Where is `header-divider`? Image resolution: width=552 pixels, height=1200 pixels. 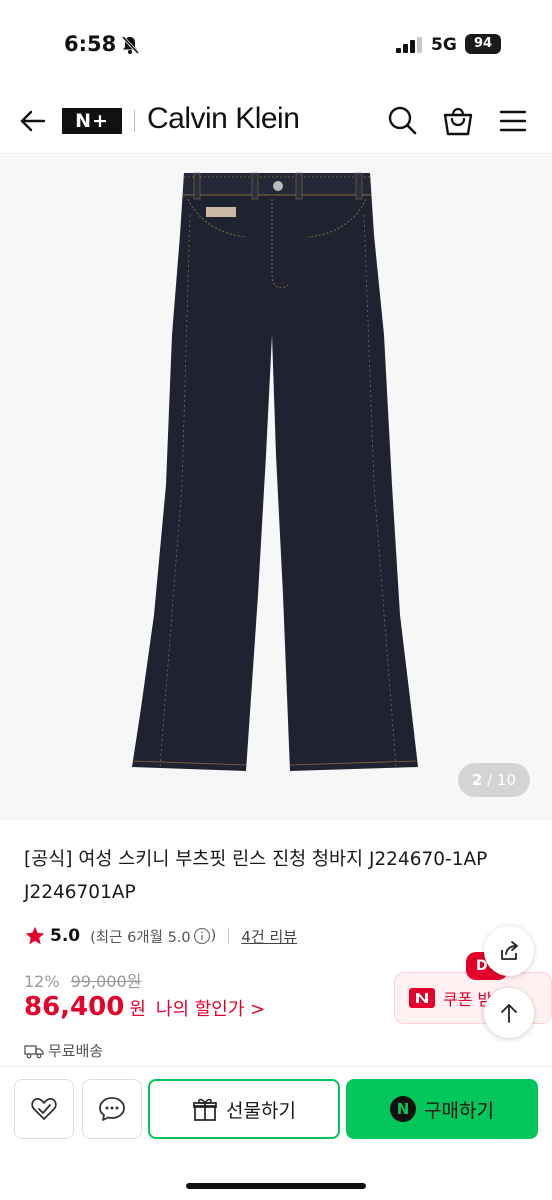 header-divider is located at coordinates (134, 121).